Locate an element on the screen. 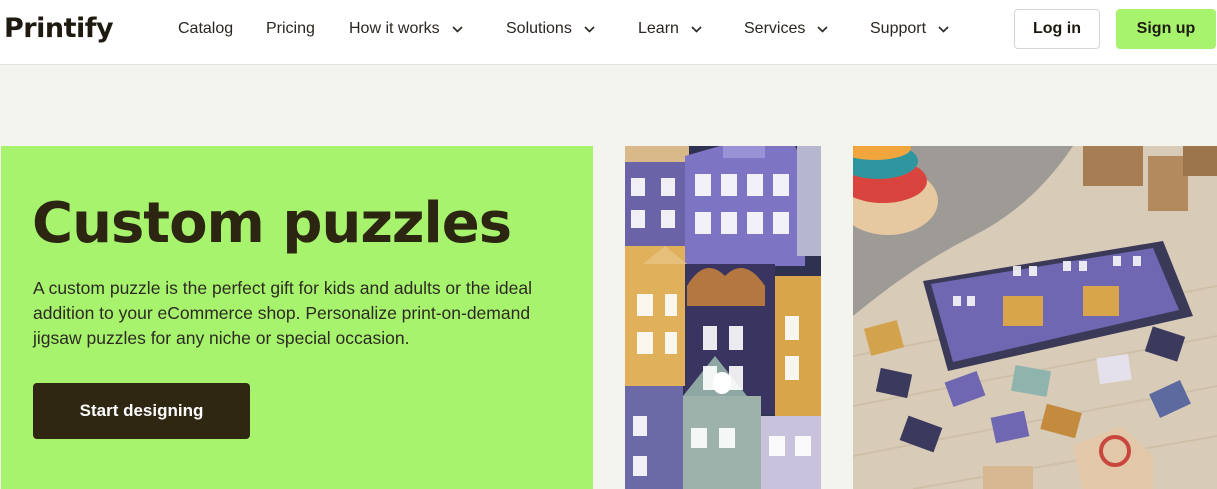 The width and height of the screenshot is (1217, 489). page-title: Custom puzzles is located at coordinates (272, 223).